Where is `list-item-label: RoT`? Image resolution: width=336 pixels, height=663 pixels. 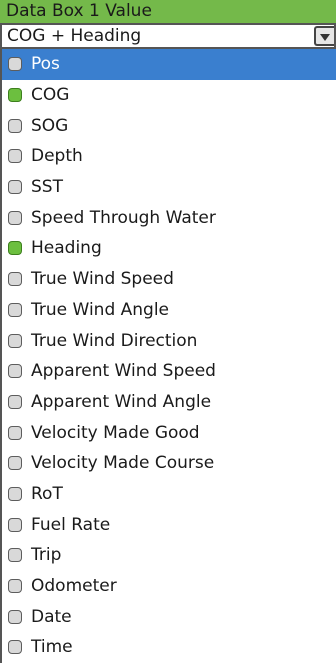 list-item-label: RoT is located at coordinates (47, 493).